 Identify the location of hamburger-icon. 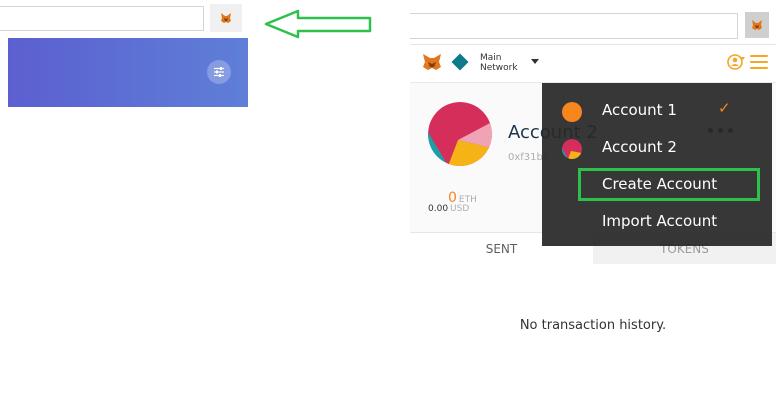
(759, 62).